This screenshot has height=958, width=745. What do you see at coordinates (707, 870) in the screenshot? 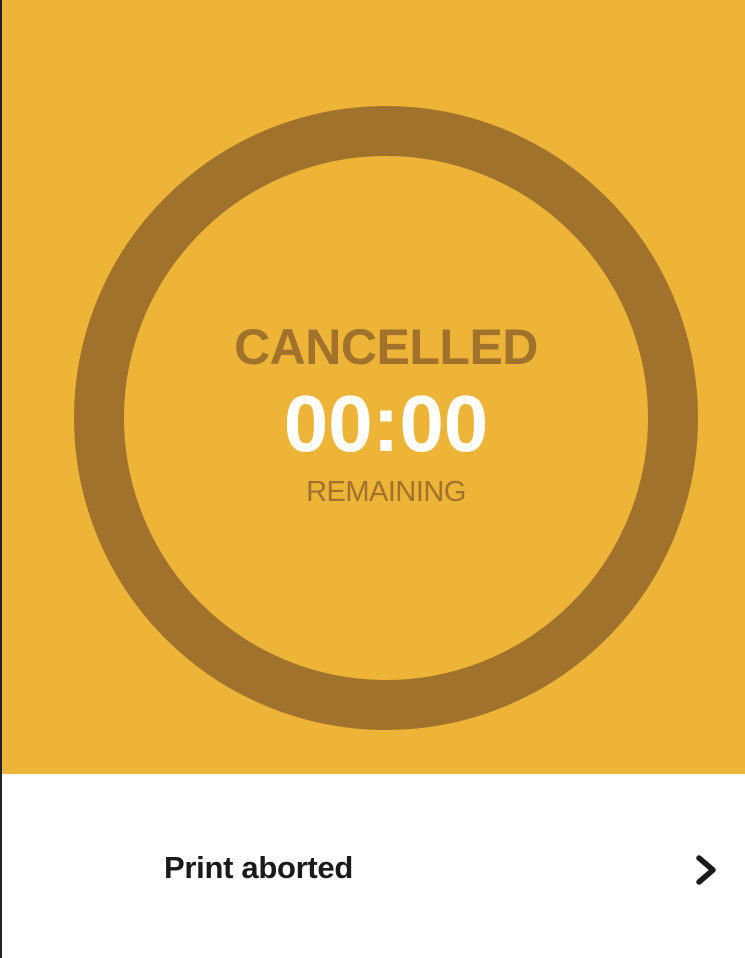
I see `chevron-right-icon` at bounding box center [707, 870].